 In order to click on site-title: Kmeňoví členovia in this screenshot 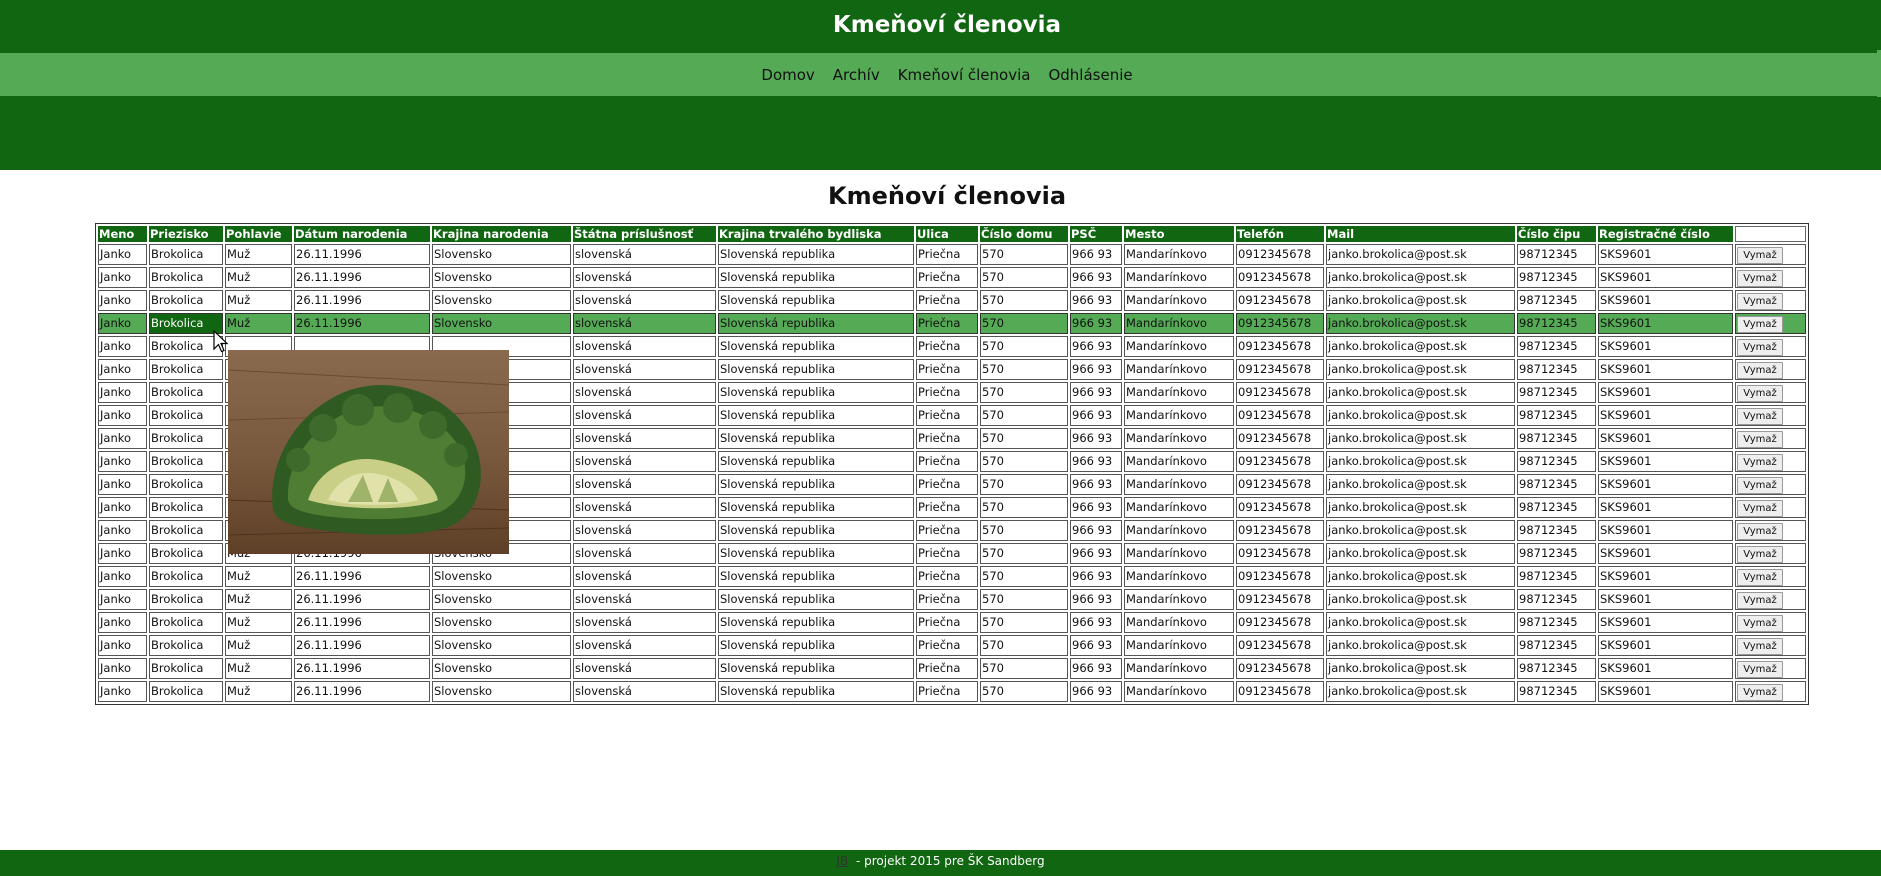, I will do `click(947, 25)`.